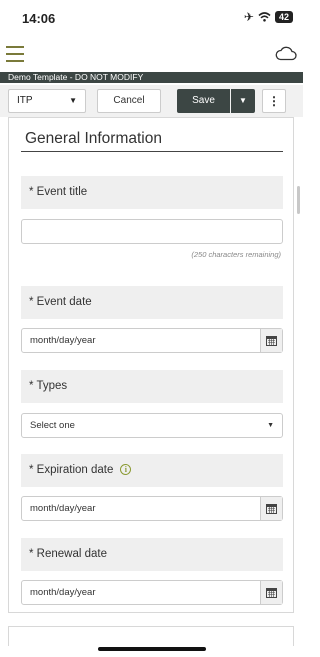 The height and width of the screenshot is (657, 320). I want to click on save-options-button: ▼, so click(243, 101).